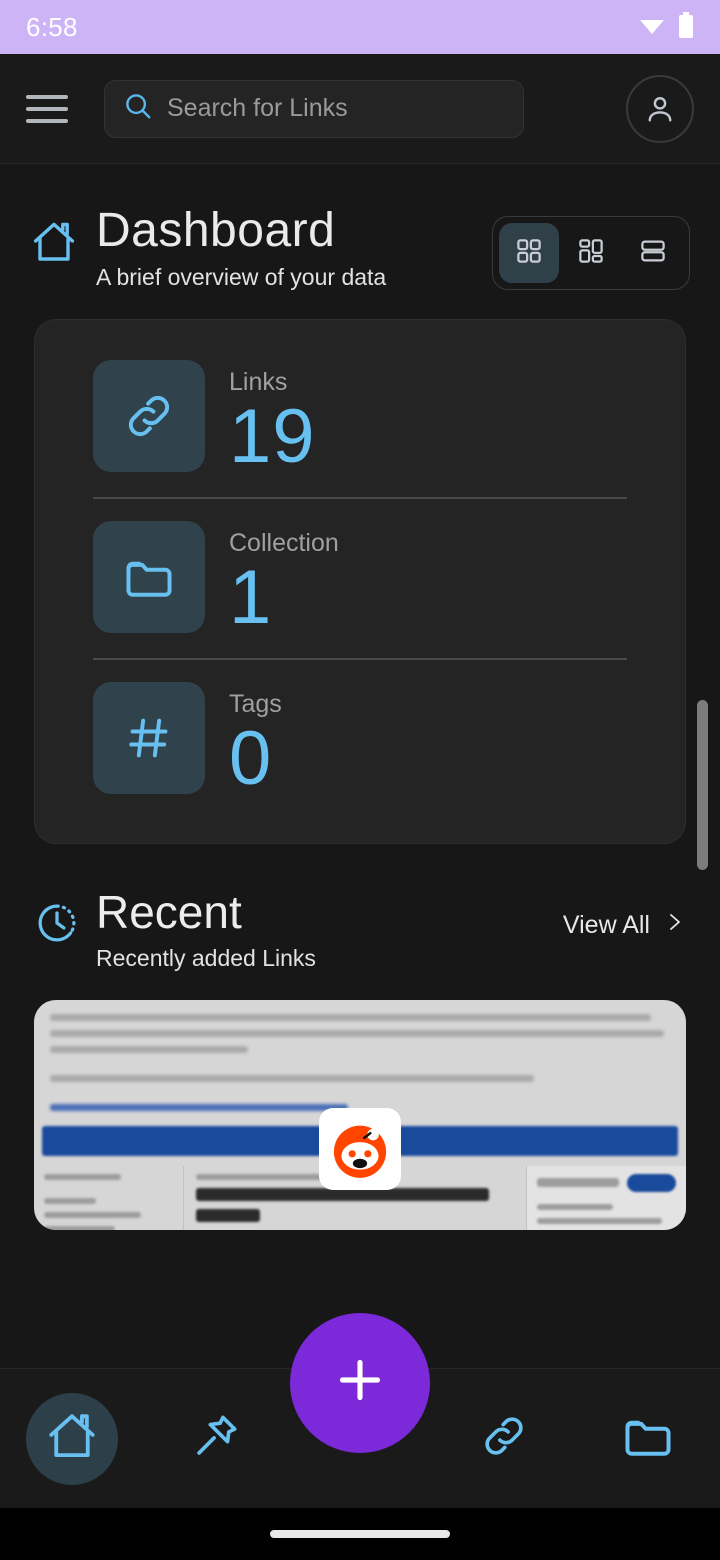 This screenshot has width=720, height=1560. I want to click on plus-icon, so click(360, 1382).